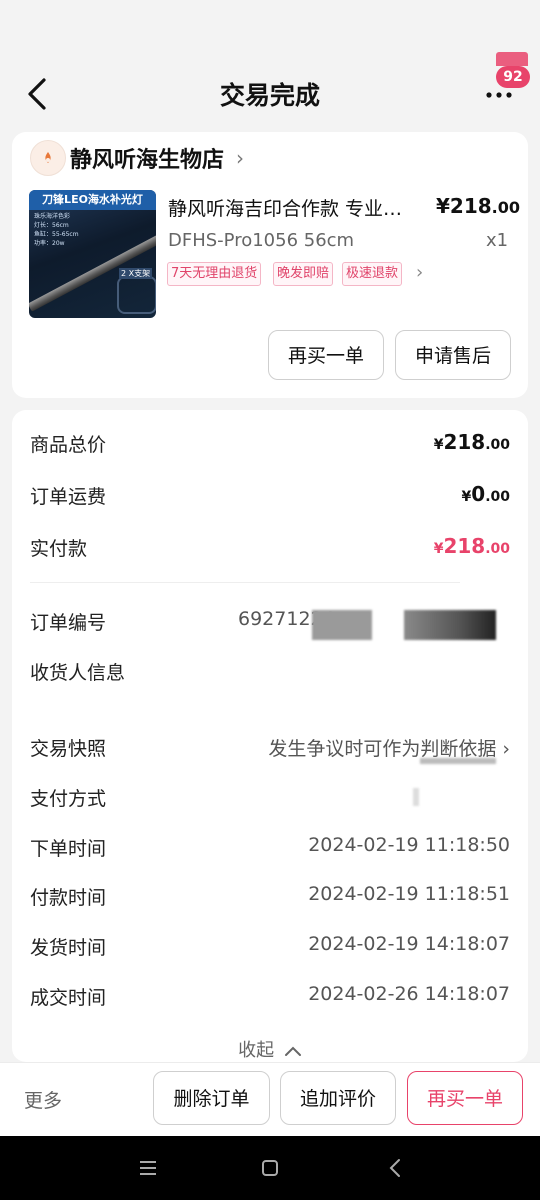 Image resolution: width=540 pixels, height=1200 pixels. Describe the element at coordinates (269, 95) in the screenshot. I see `page-title: 交易完成` at that location.